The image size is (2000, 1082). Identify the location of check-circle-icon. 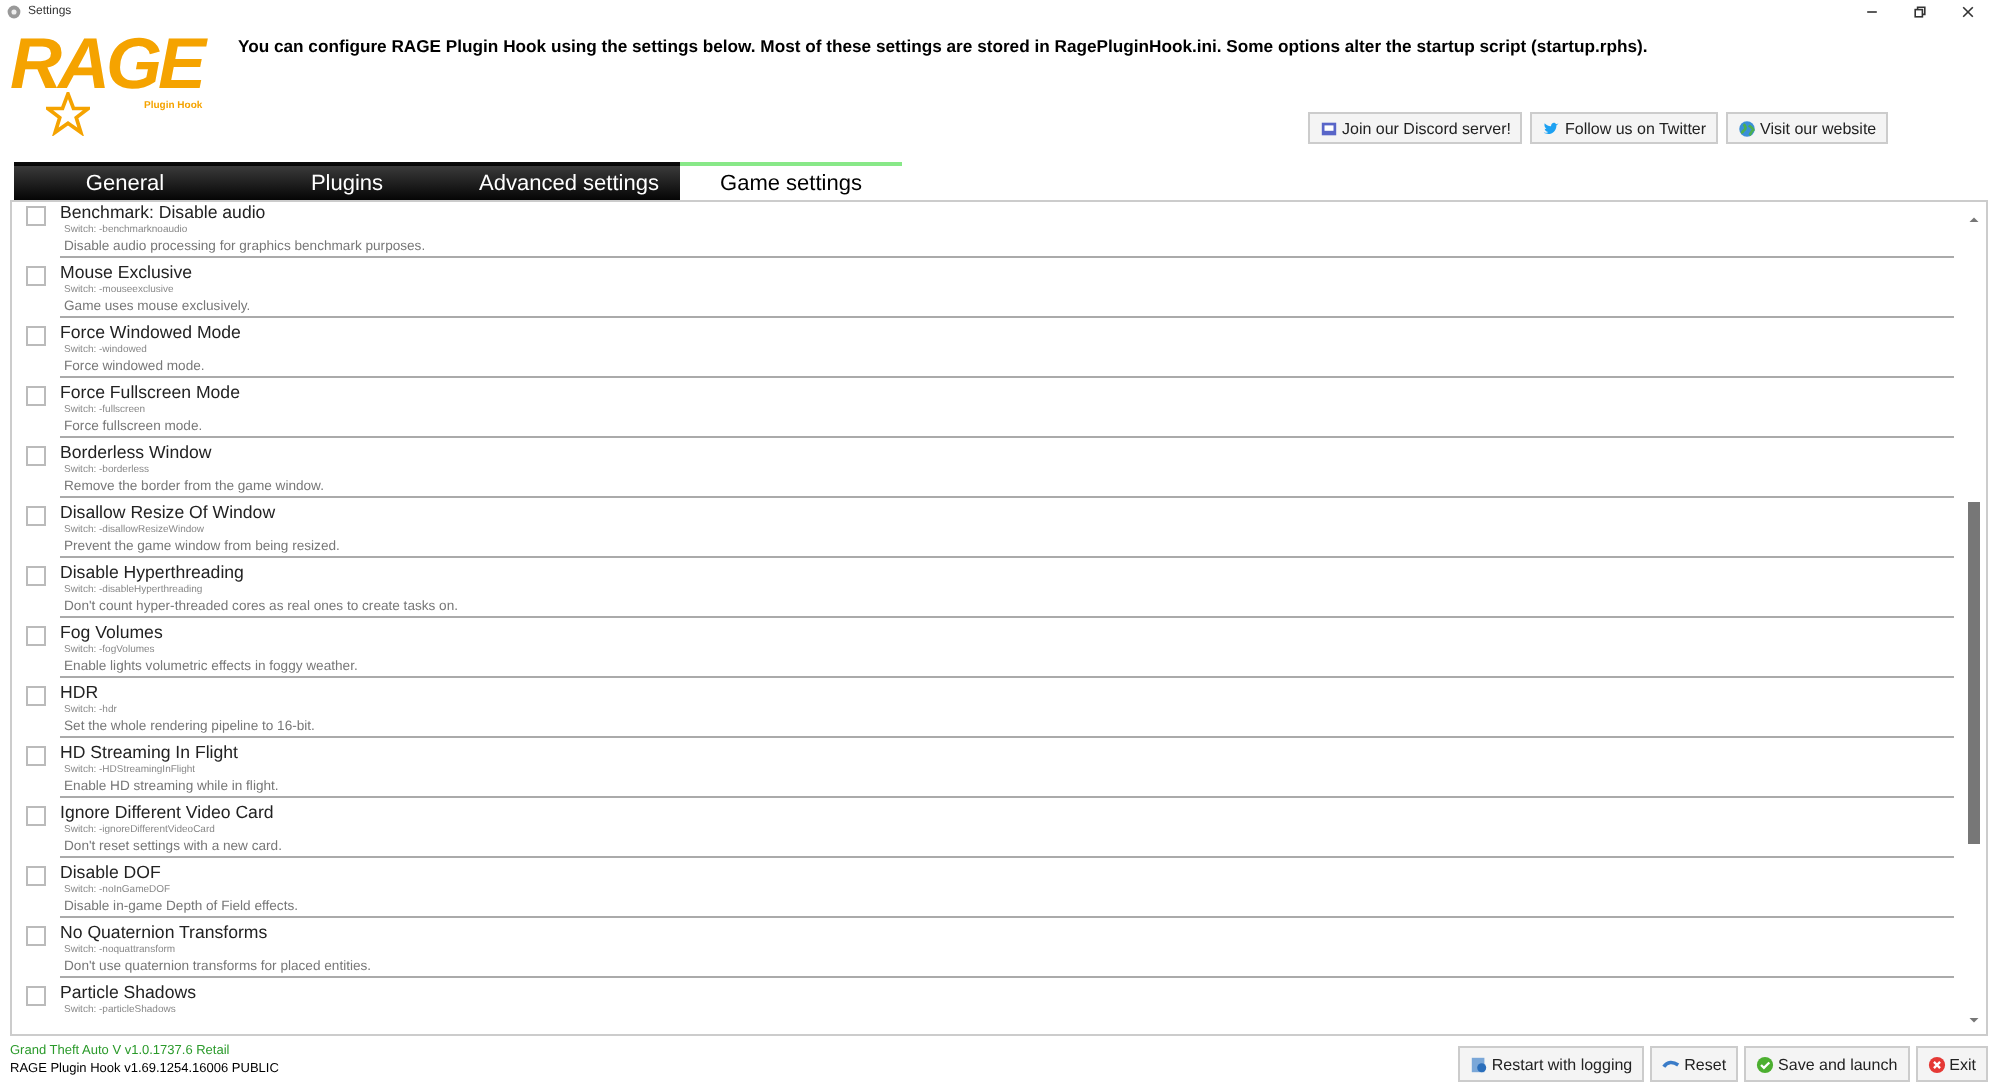
(1765, 1064).